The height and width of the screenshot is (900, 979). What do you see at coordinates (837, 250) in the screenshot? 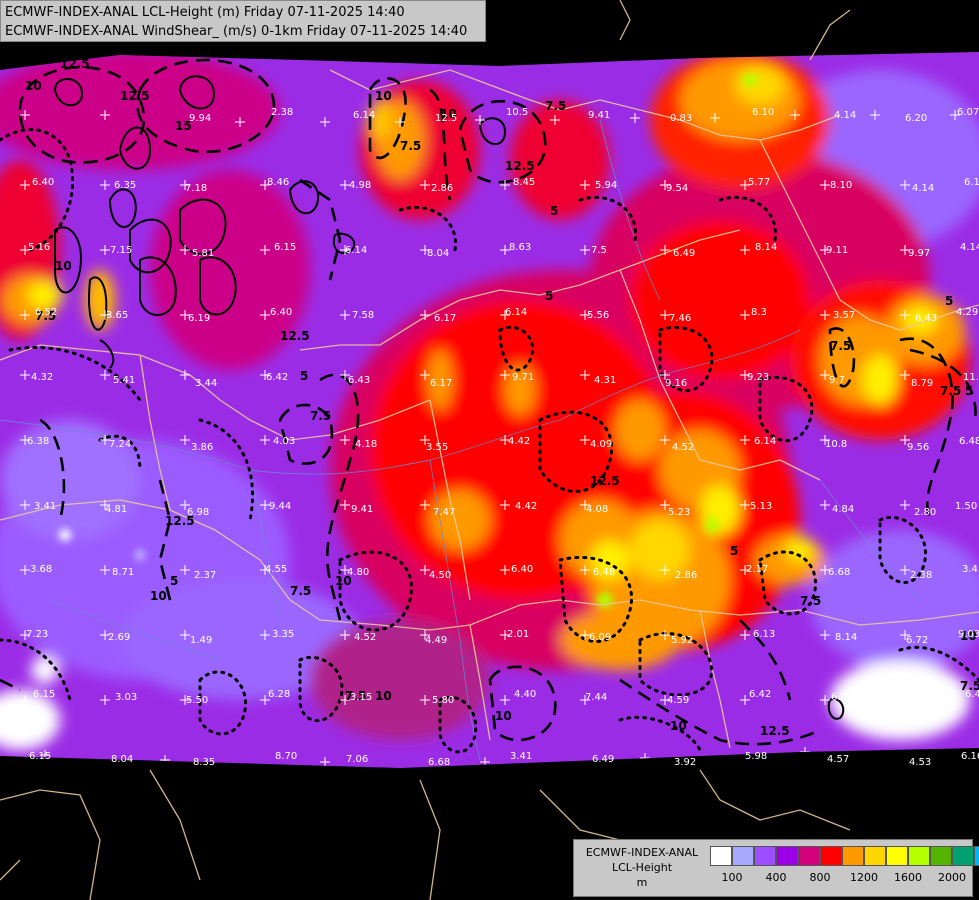
I see `station-value: 9.11` at bounding box center [837, 250].